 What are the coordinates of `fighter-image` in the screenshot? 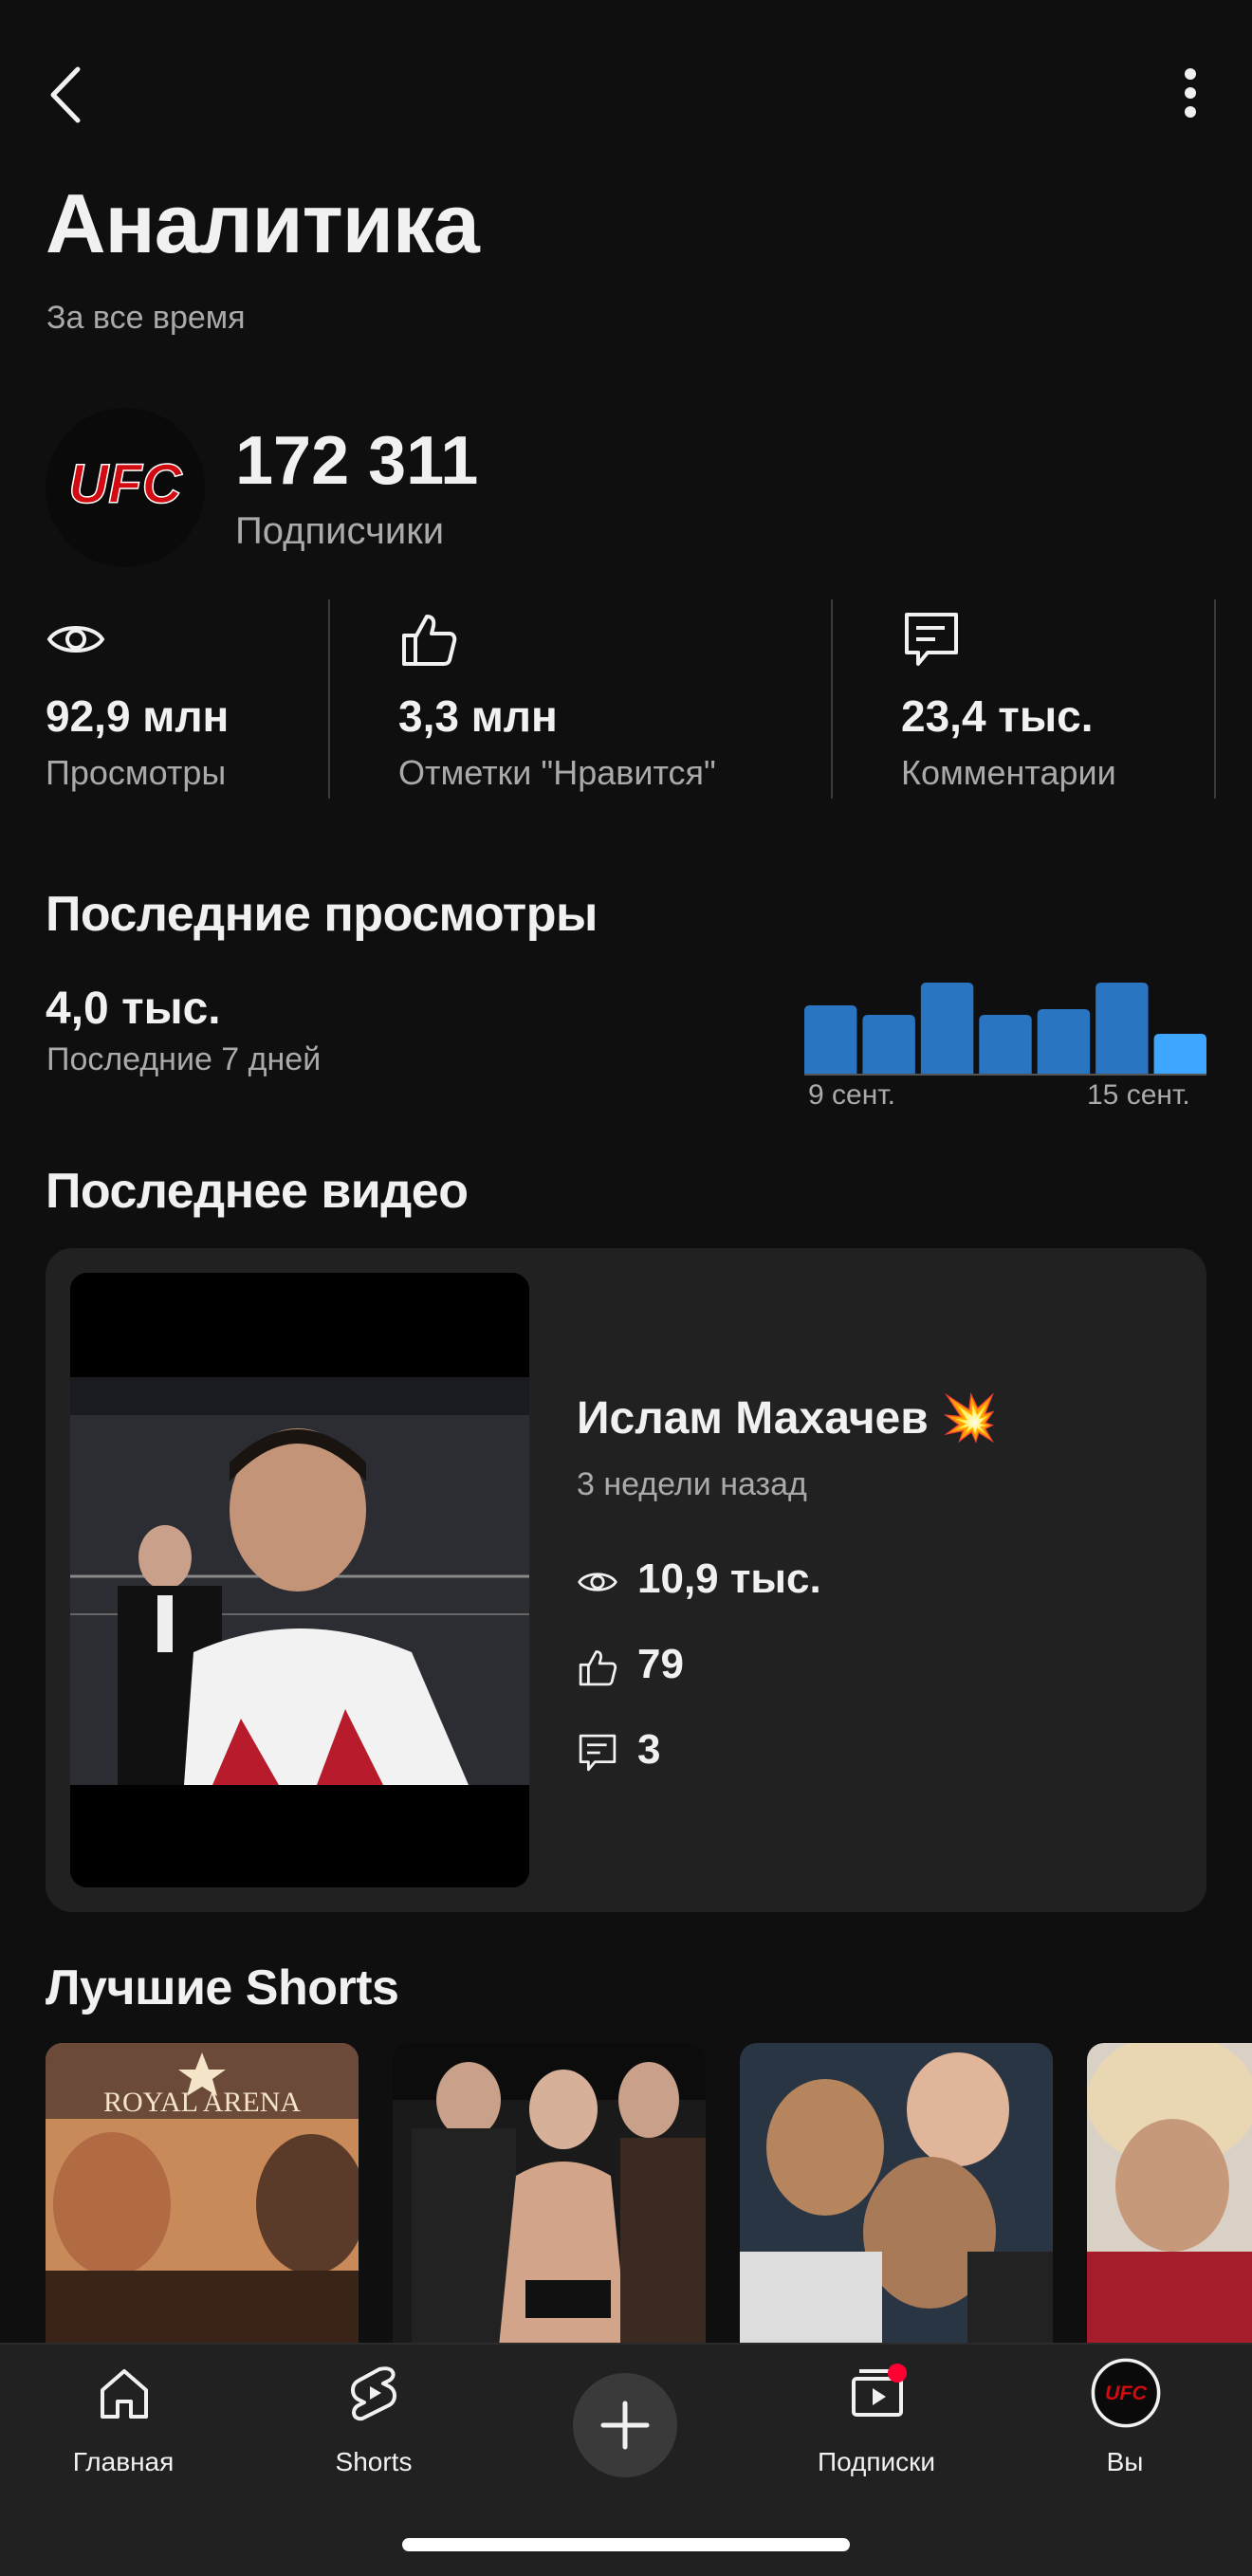 It's located at (299, 1580).